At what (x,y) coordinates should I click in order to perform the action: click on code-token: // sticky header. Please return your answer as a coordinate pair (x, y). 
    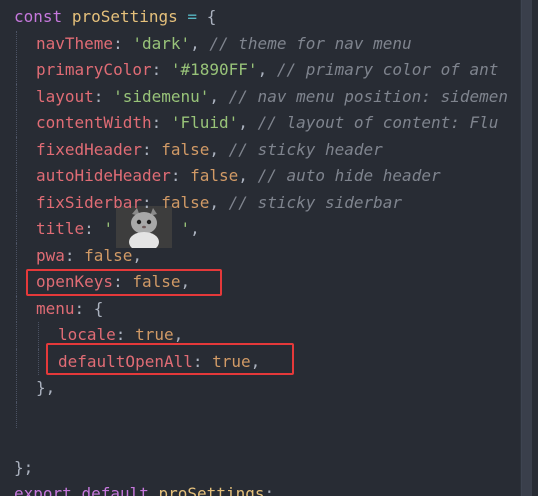
    Looking at the image, I should click on (305, 149).